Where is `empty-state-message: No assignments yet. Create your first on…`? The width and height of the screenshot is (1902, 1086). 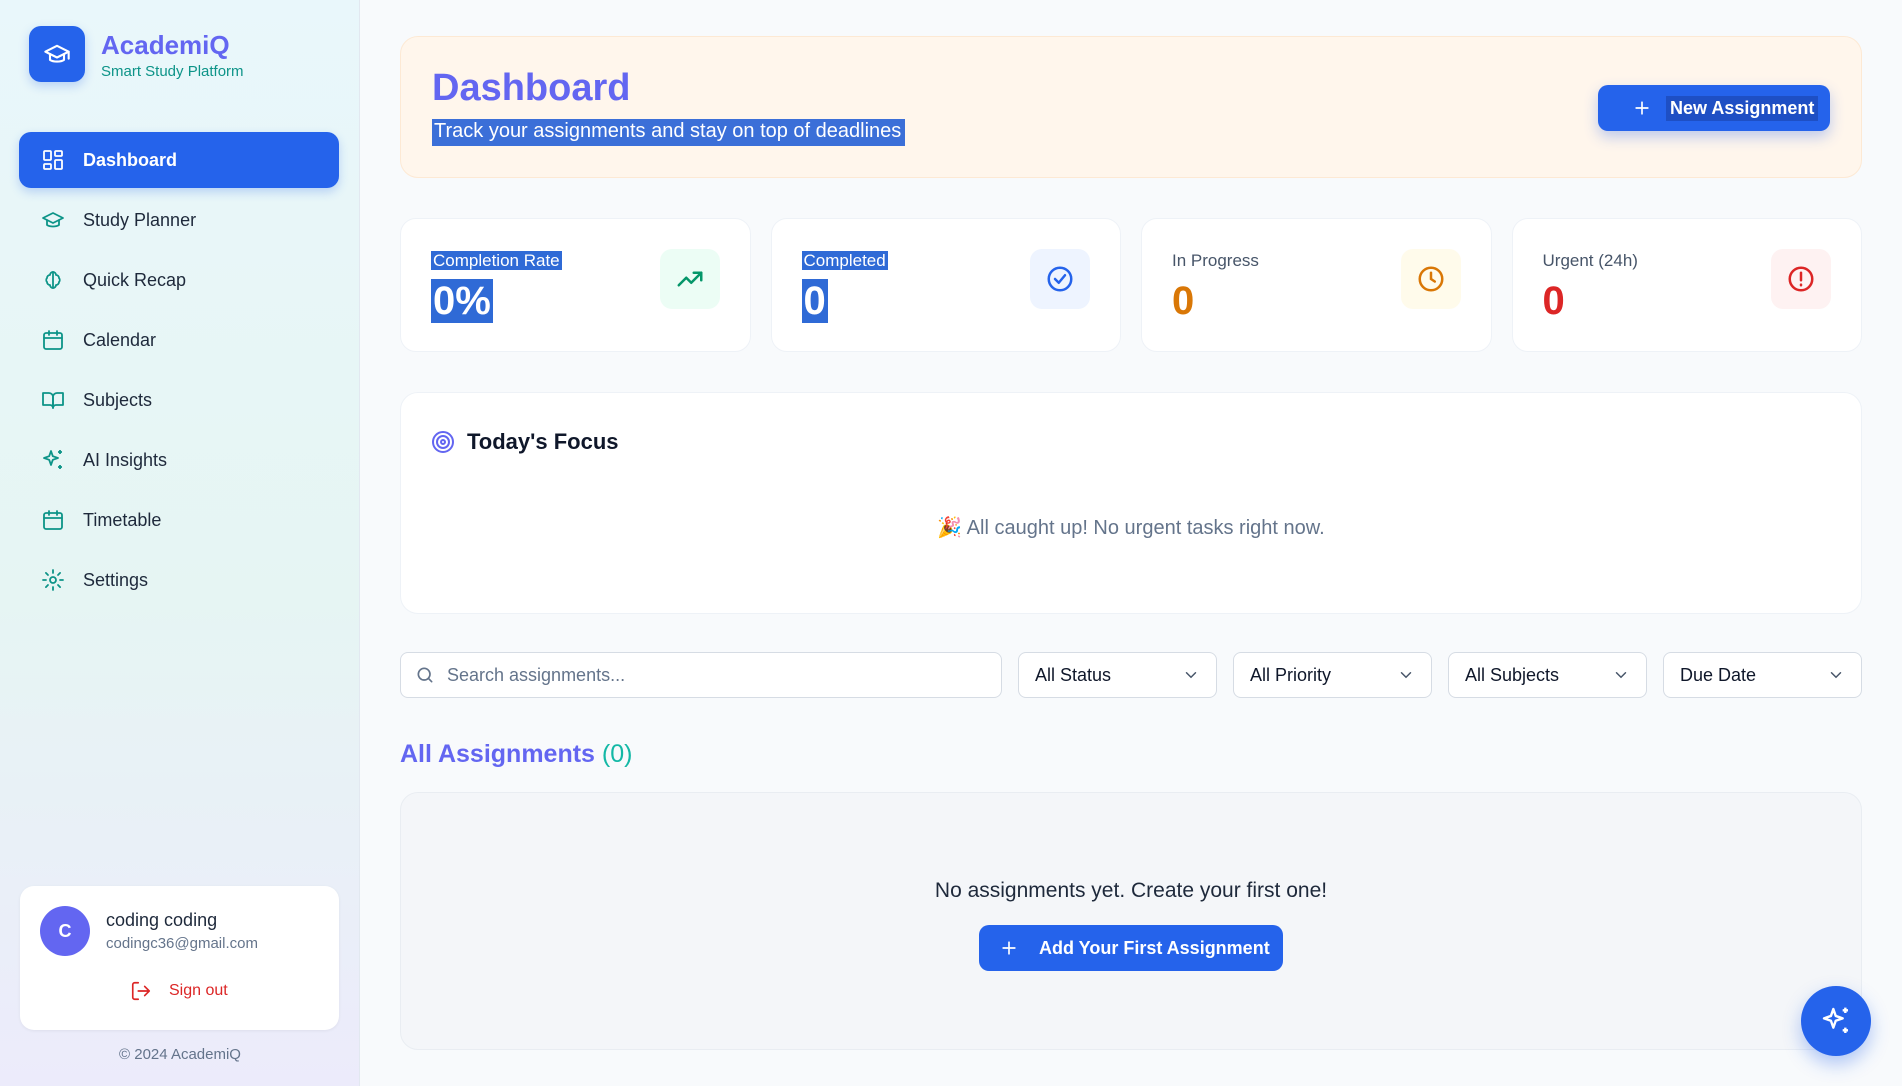 empty-state-message: No assignments yet. Create your first on… is located at coordinates (1131, 890).